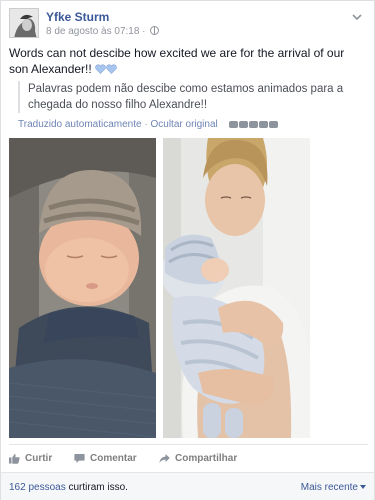  I want to click on post-meta: 8 de agosto às 07:18 ·, so click(103, 31).